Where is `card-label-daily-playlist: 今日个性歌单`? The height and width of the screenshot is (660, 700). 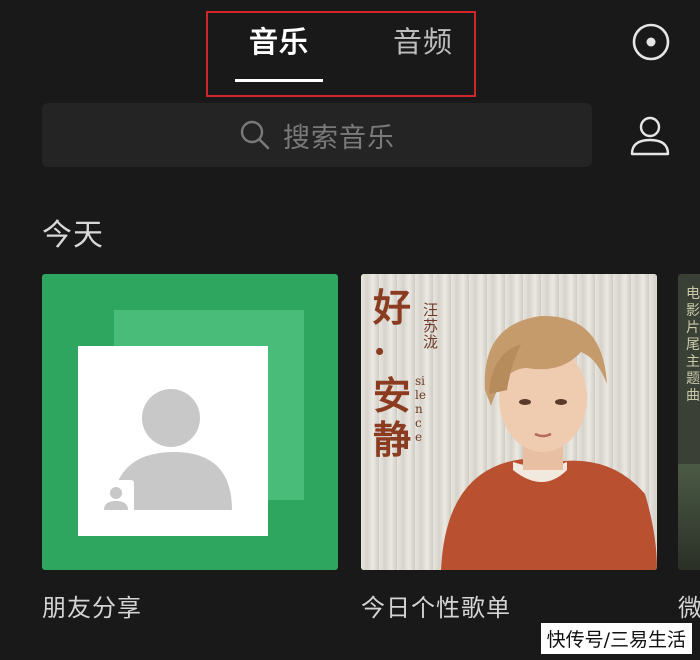
card-label-daily-playlist: 今日个性歌单 is located at coordinates (436, 605).